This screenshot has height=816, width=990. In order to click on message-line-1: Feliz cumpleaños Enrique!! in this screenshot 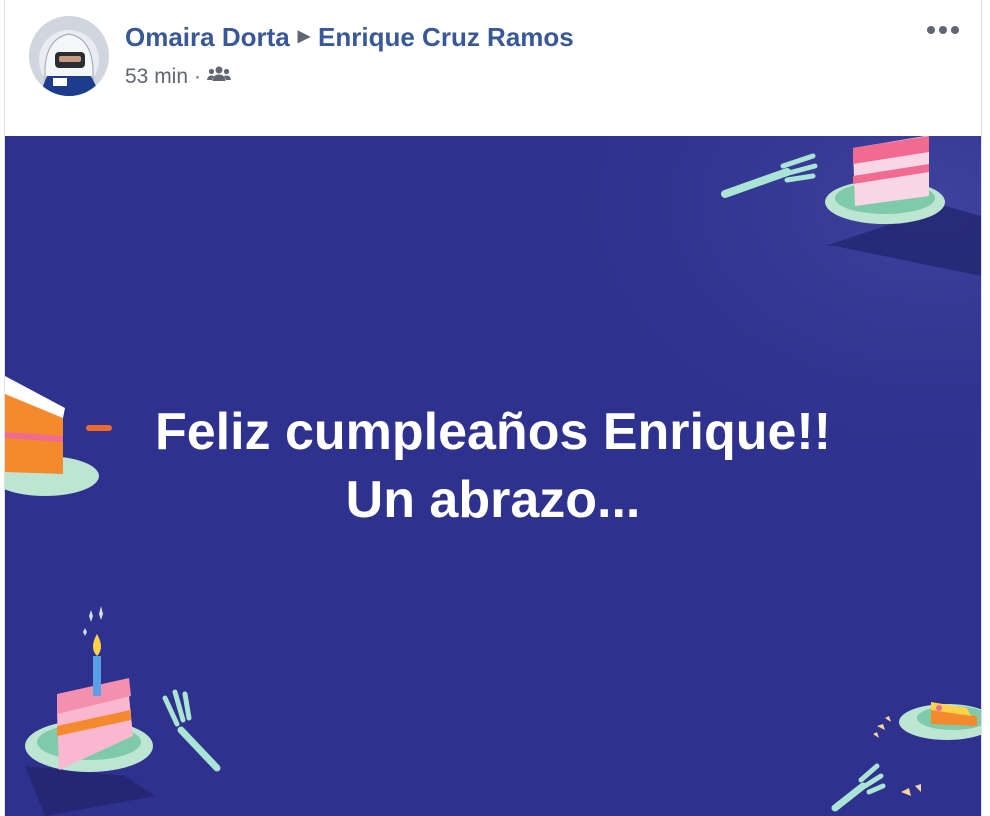, I will do `click(493, 432)`.